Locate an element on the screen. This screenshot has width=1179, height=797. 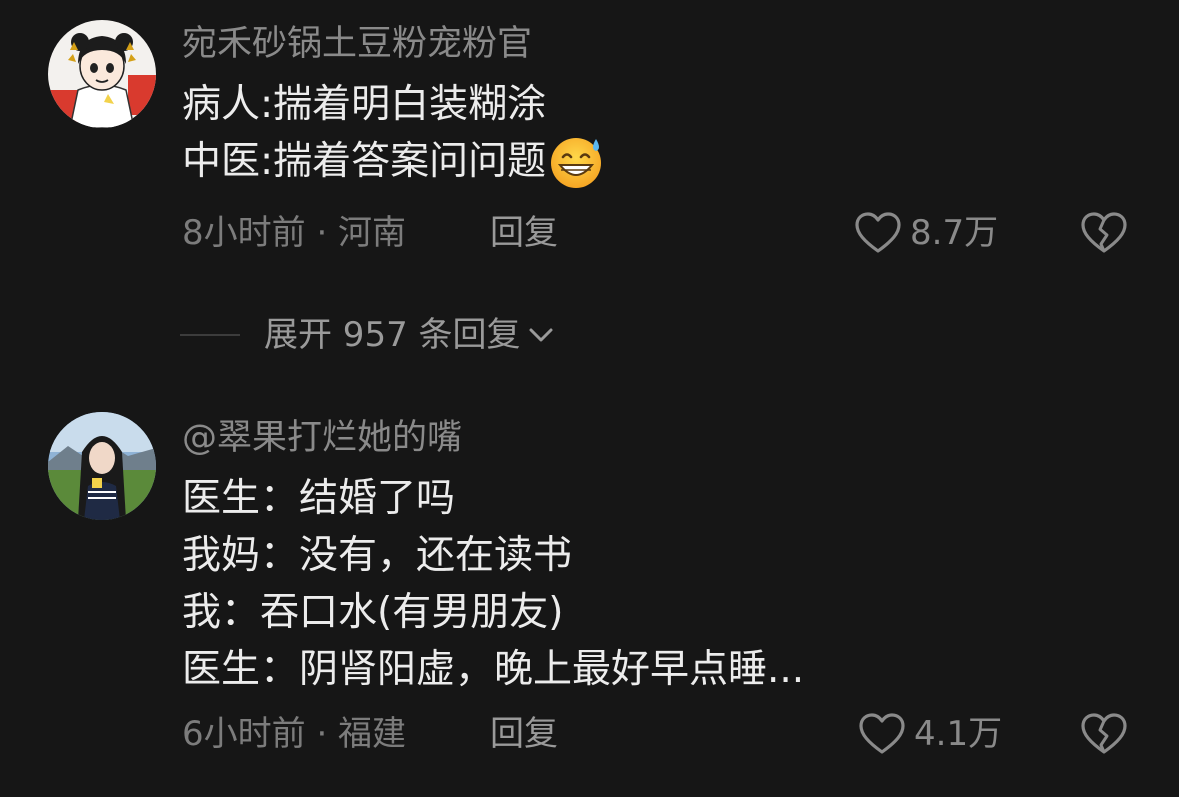
username: @翠果打烂她的嘴 is located at coordinates (322, 438).